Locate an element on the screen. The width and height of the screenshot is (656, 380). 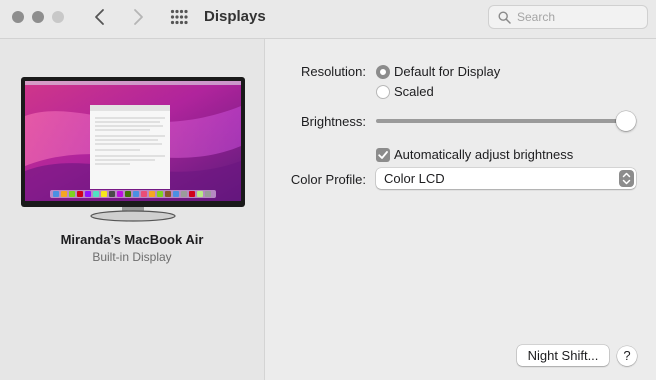
brightness-slider is located at coordinates (506, 121).